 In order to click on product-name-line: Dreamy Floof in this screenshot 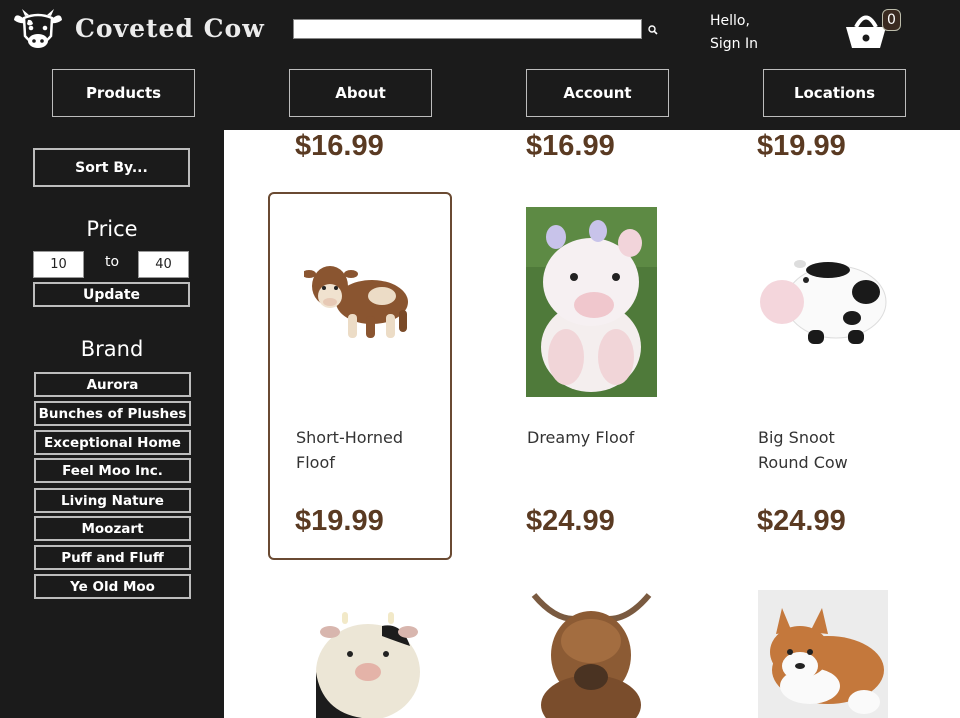, I will do `click(581, 437)`.